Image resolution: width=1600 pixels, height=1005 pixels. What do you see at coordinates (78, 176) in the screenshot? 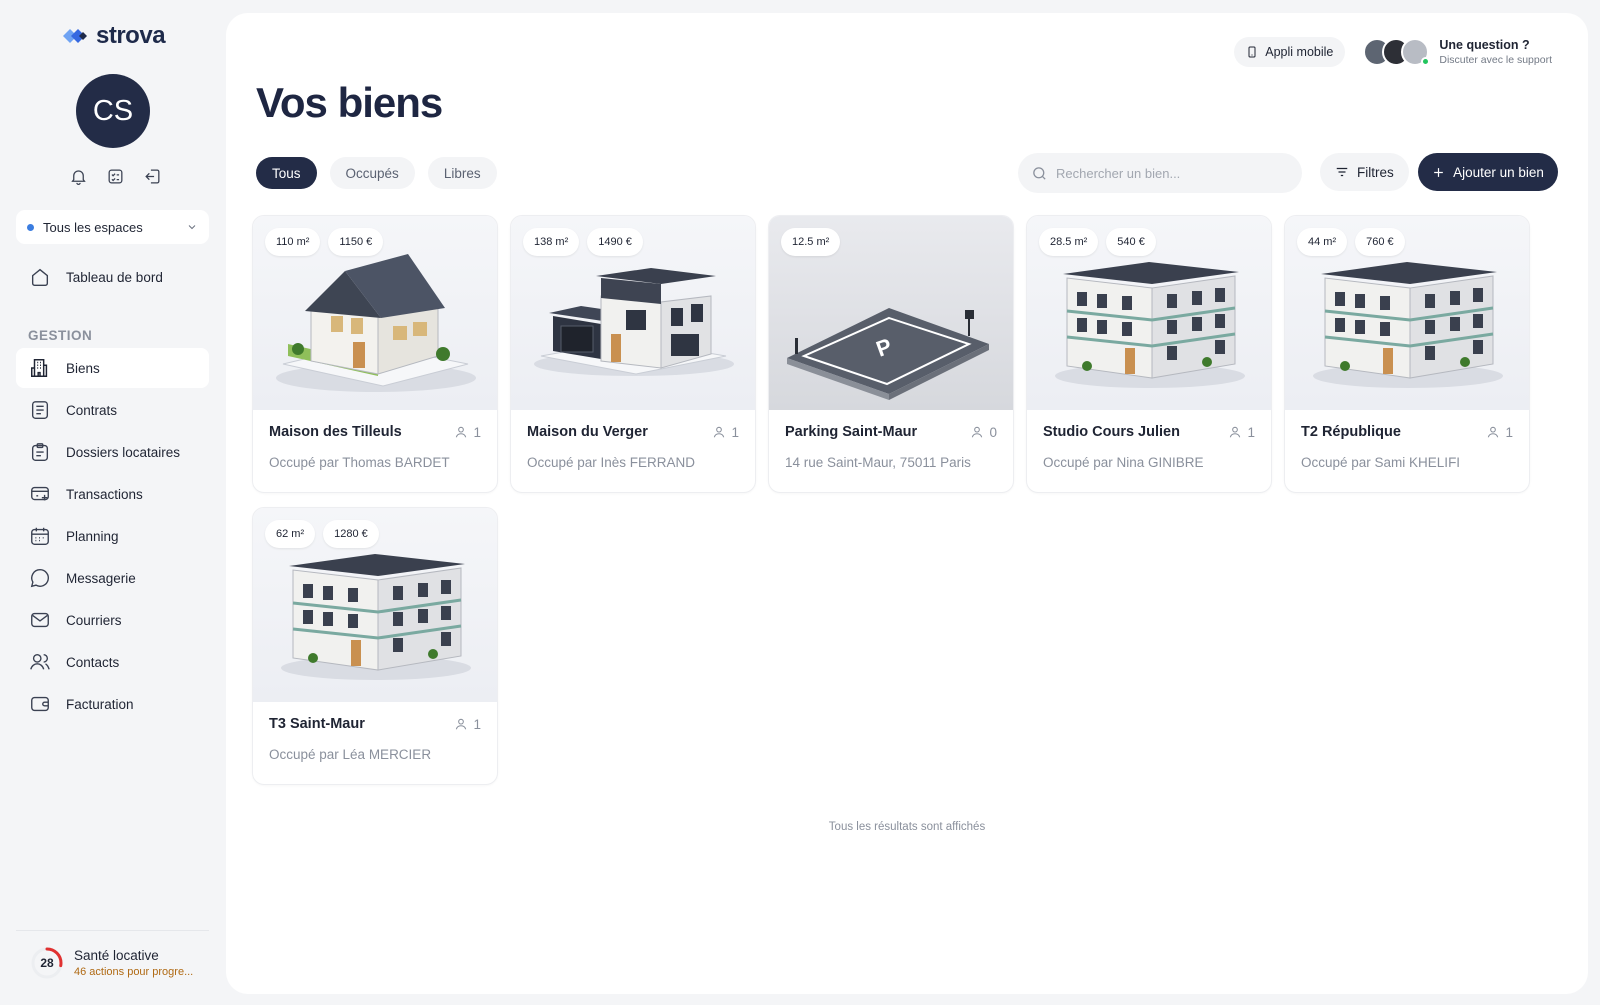
I see `bell-icon` at bounding box center [78, 176].